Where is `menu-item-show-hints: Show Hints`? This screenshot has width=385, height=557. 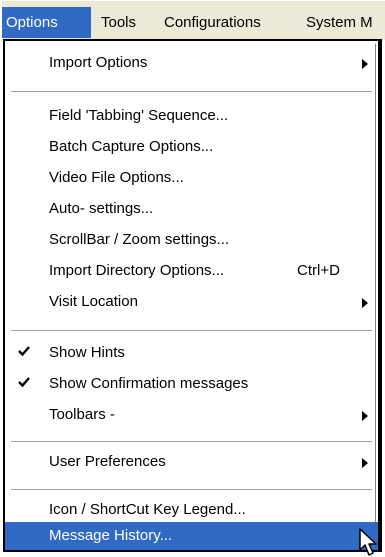 menu-item-show-hints: Show Hints is located at coordinates (191, 353).